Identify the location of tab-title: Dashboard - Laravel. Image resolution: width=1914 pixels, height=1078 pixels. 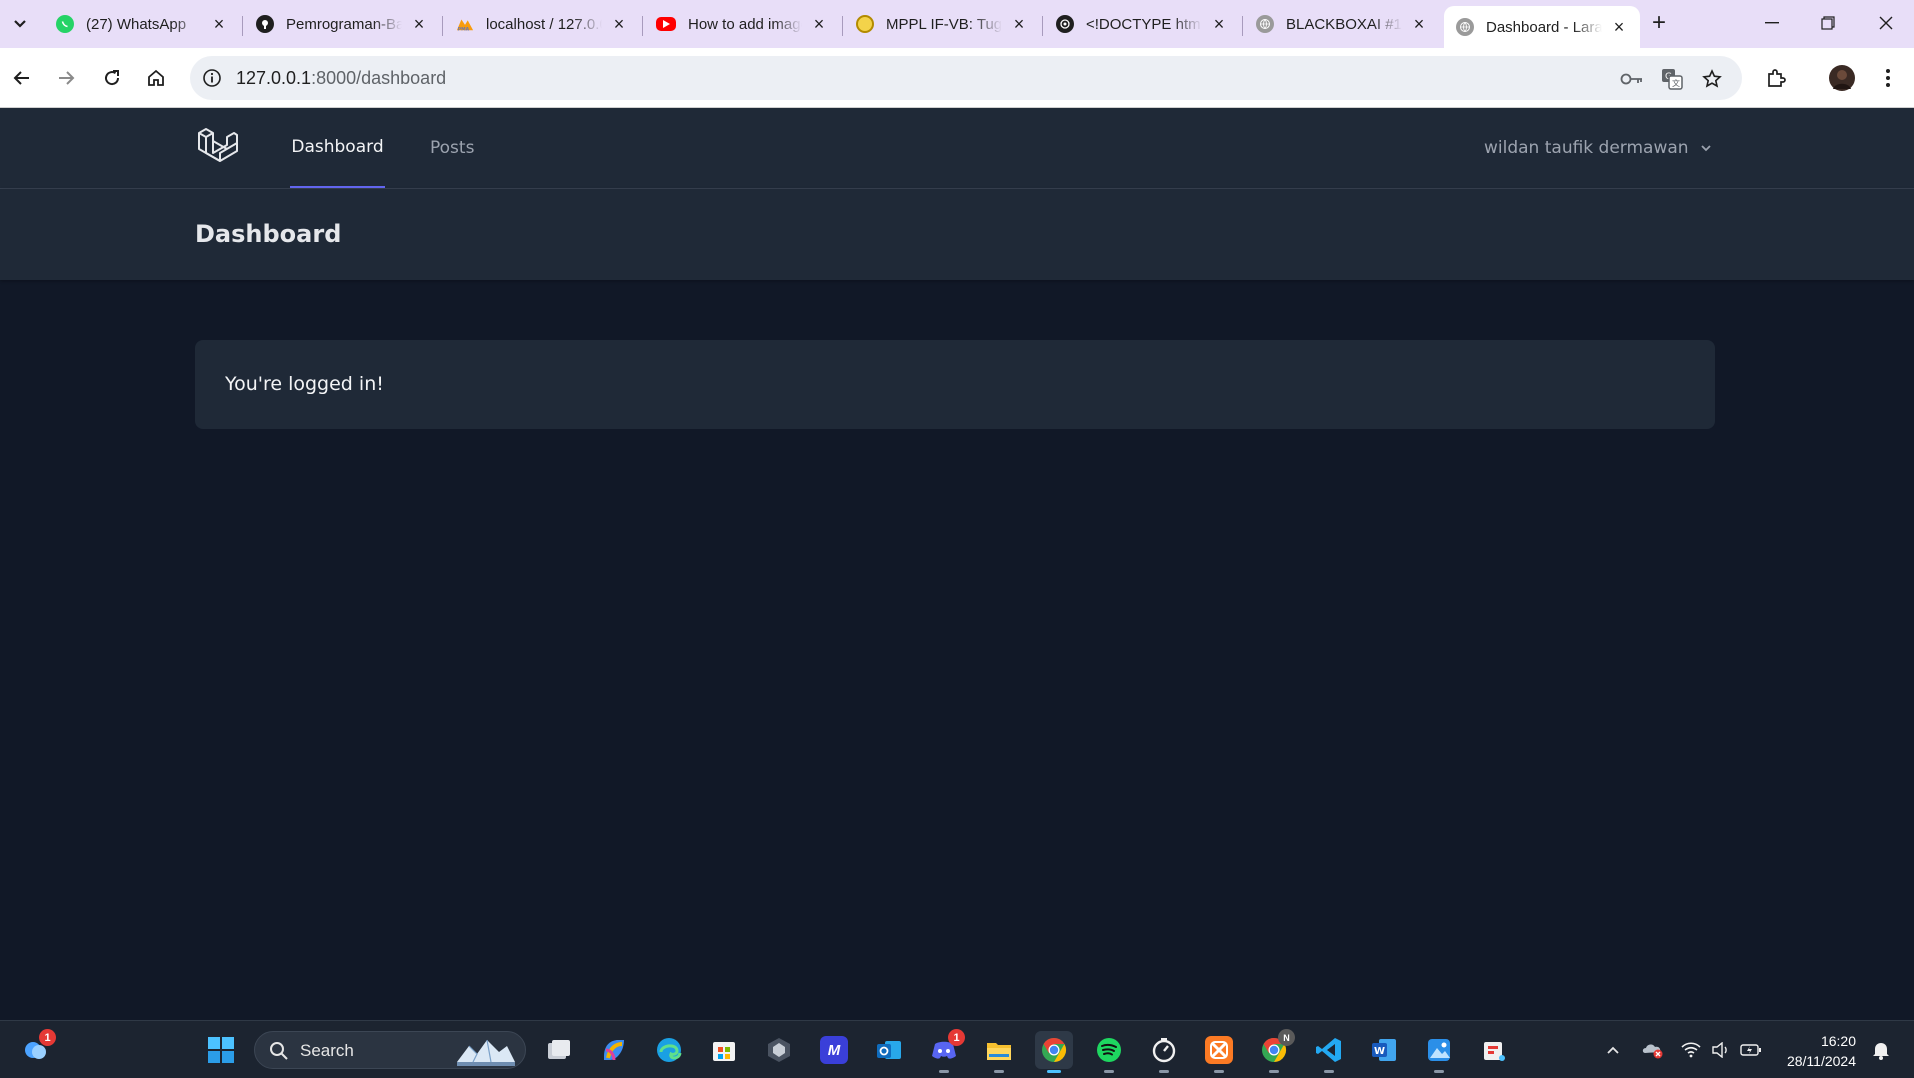
(1544, 27).